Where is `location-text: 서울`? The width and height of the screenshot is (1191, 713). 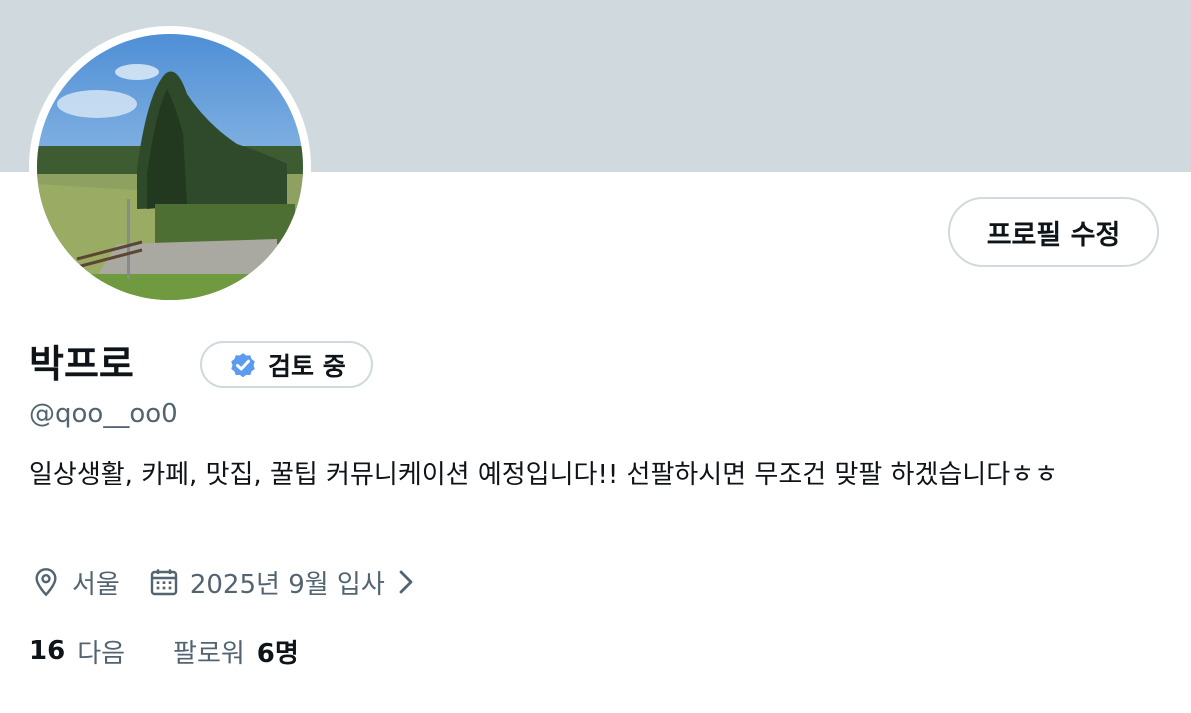
location-text: 서울 is located at coordinates (96, 584).